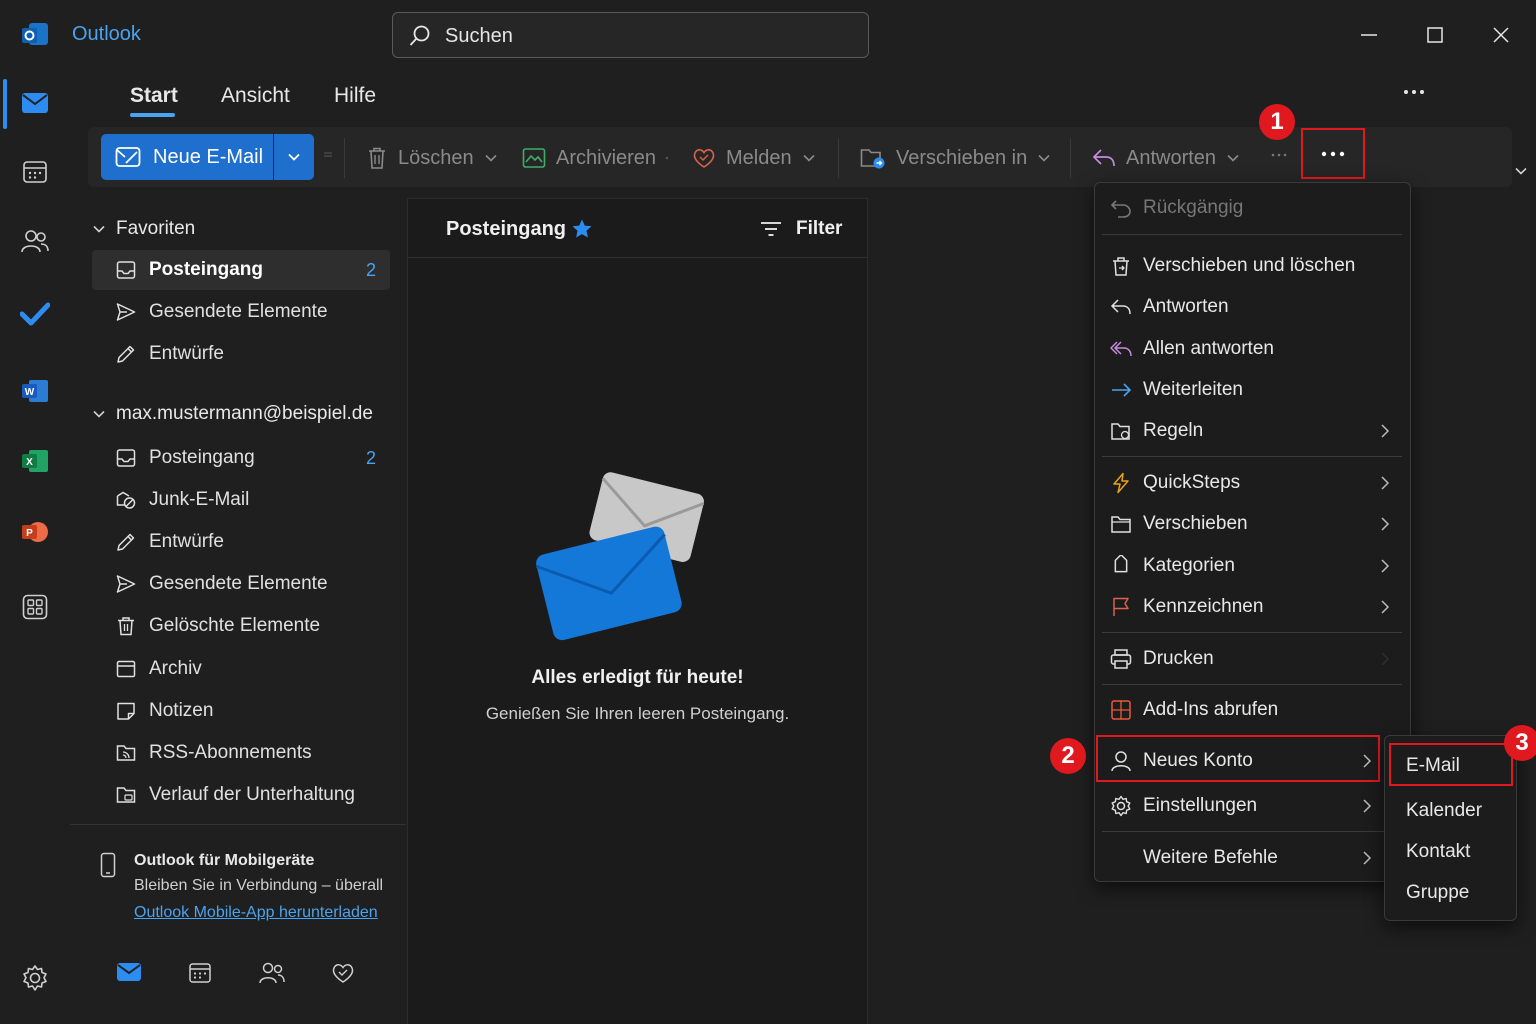 The width and height of the screenshot is (1536, 1024). What do you see at coordinates (126, 753) in the screenshot?
I see `rss-folder-icon` at bounding box center [126, 753].